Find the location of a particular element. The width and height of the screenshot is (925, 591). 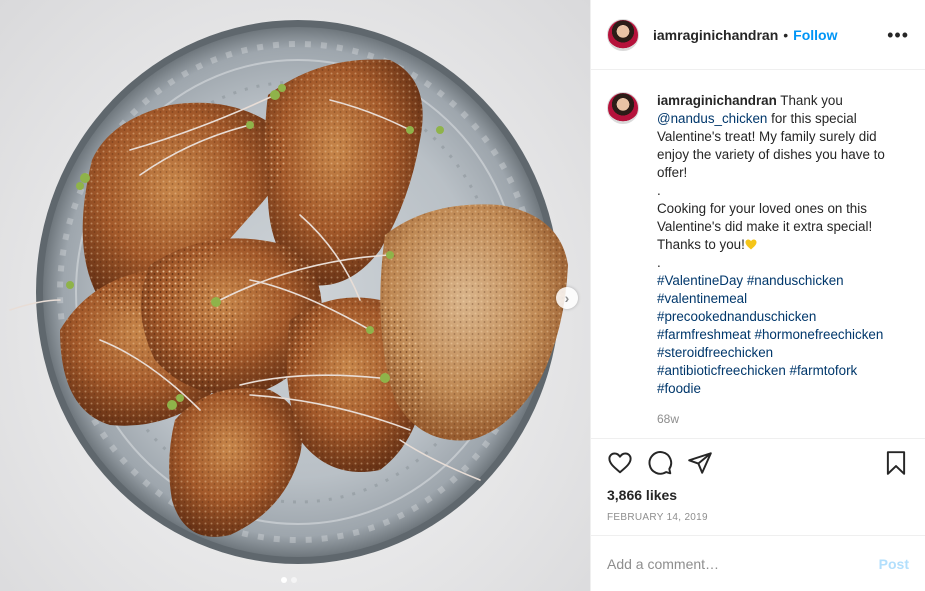

post-header: iamraginichandran • Follow ••• is located at coordinates (758, 35).